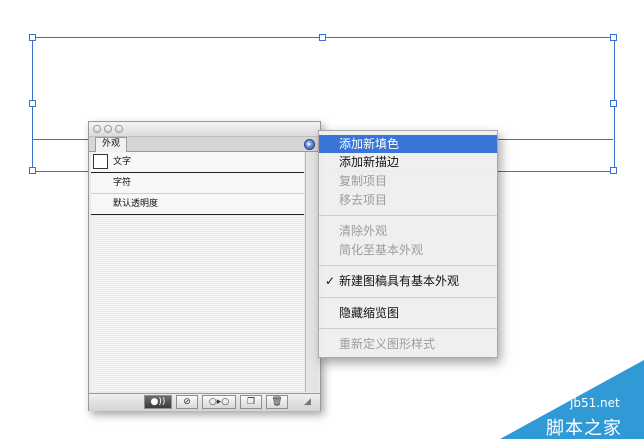  Describe the element at coordinates (122, 162) in the screenshot. I see `list-item-label: 文字` at that location.